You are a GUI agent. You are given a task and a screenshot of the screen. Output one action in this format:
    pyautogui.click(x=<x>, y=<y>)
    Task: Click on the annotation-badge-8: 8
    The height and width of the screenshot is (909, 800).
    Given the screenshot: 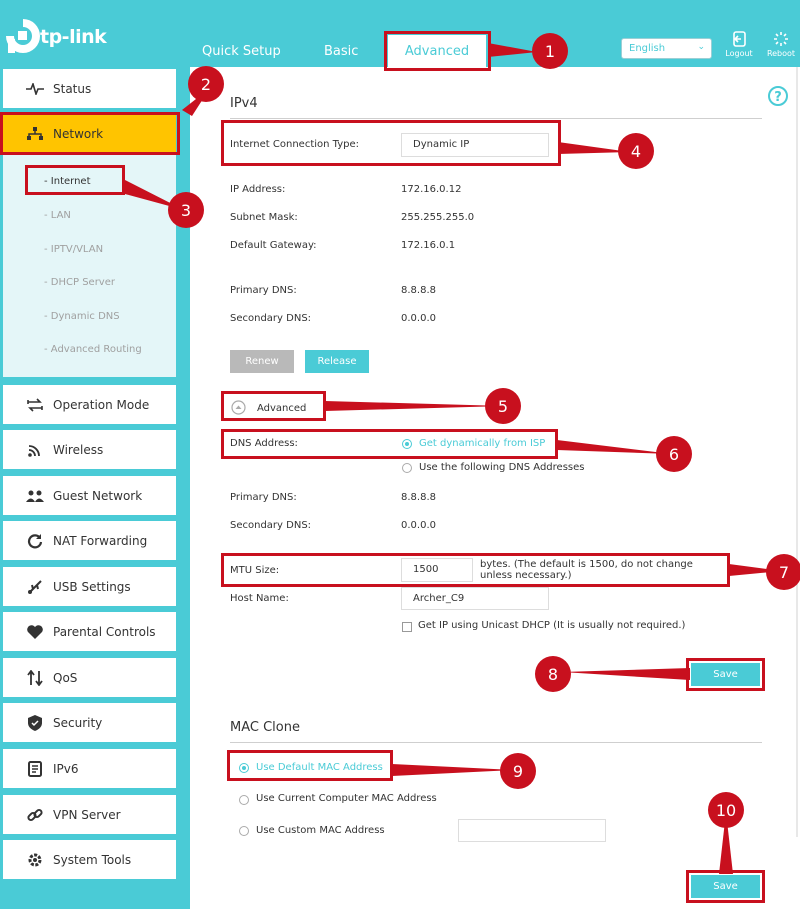 What is the action you would take?
    pyautogui.click(x=553, y=674)
    